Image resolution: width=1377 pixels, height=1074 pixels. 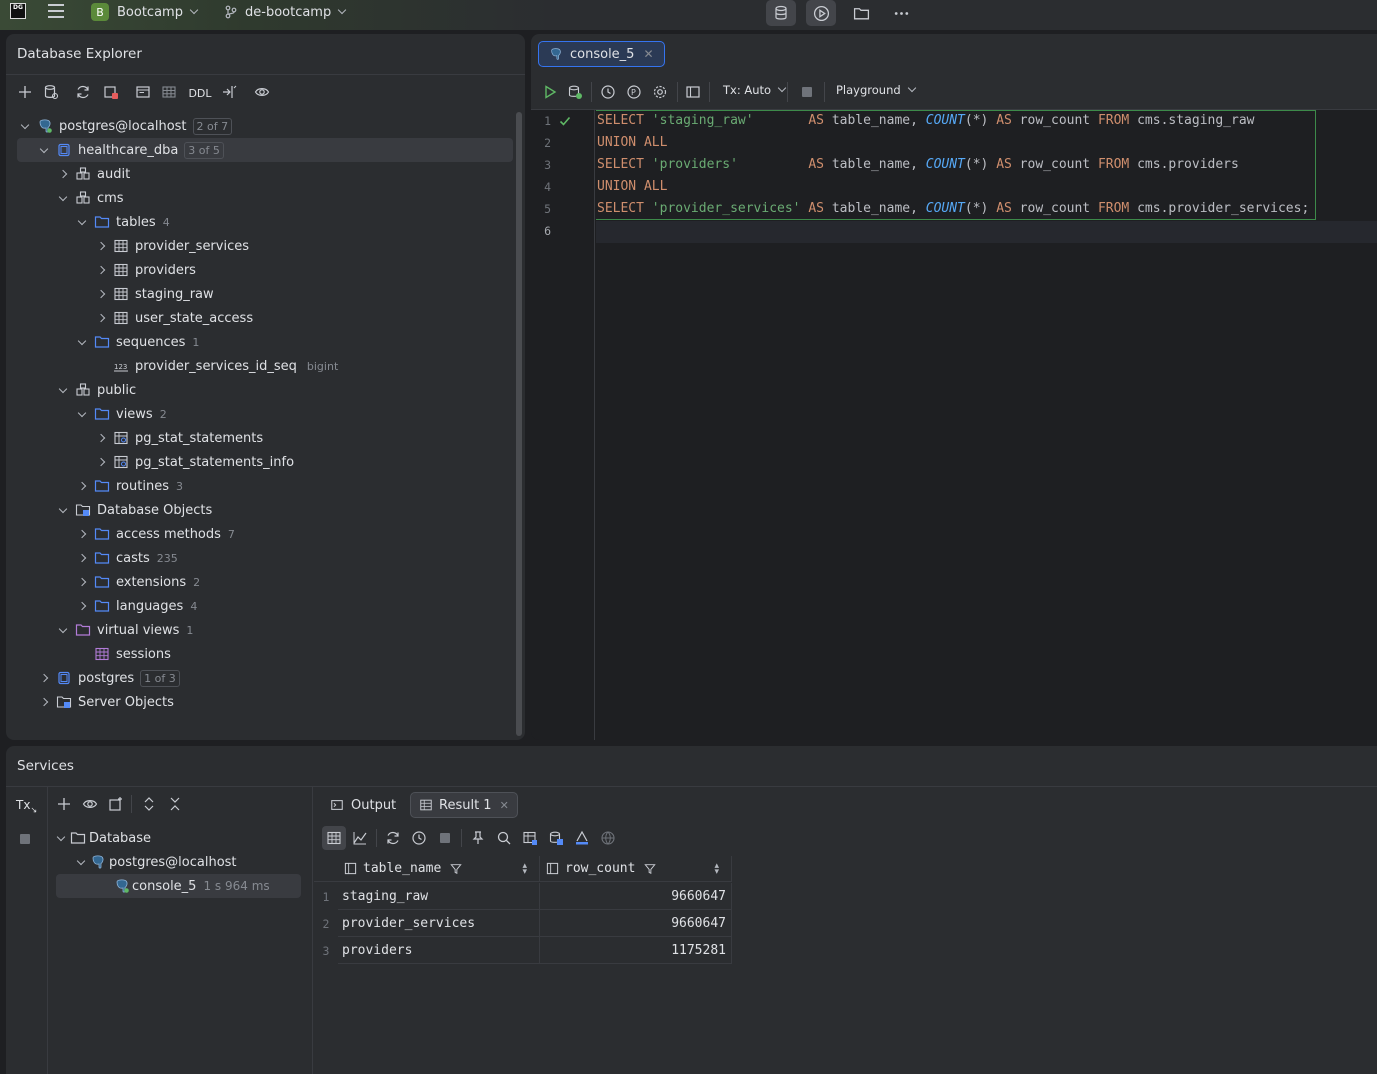 What do you see at coordinates (636, 869) in the screenshot?
I see `column-header-row-count: row_count ▴ ▾` at bounding box center [636, 869].